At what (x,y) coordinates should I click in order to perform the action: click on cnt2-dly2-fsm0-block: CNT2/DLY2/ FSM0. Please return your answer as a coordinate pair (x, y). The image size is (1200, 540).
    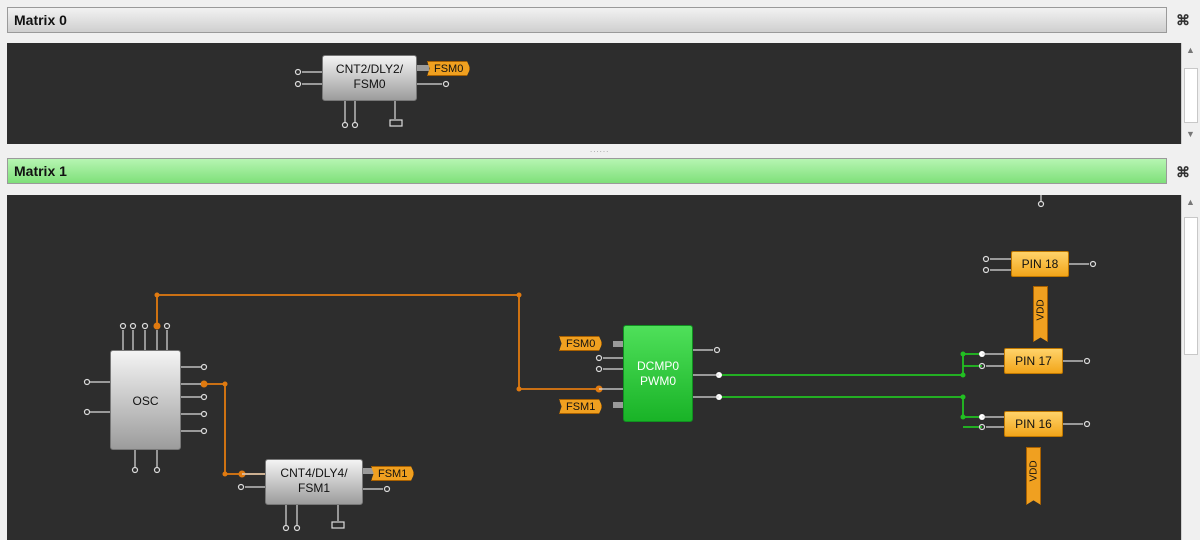
    Looking at the image, I should click on (369, 78).